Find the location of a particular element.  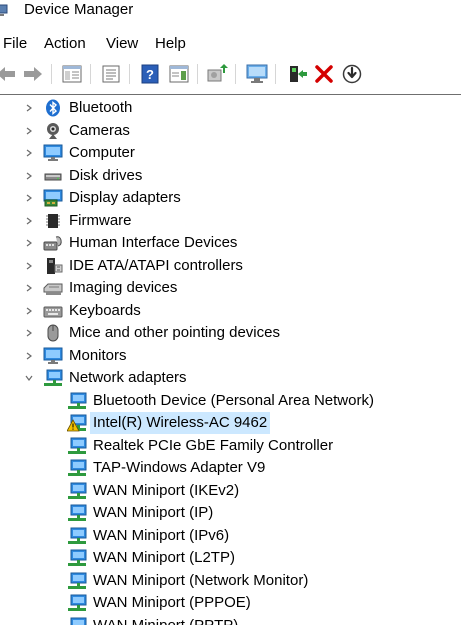

device-item: WAN Miniport (L2TP) is located at coordinates (230, 558).